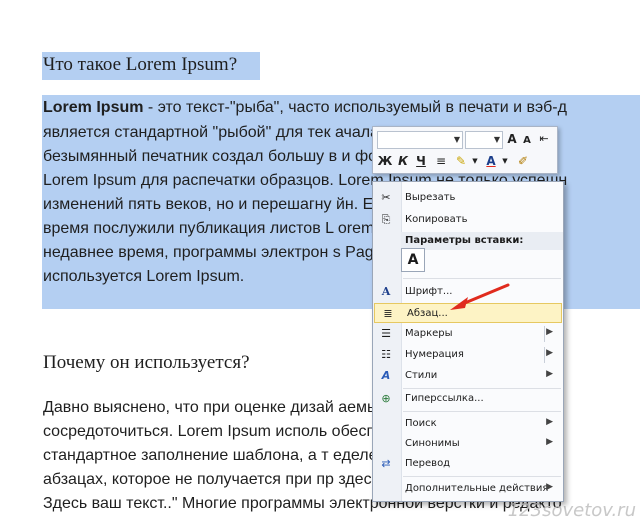 Image resolution: width=640 pixels, height=523 pixels. What do you see at coordinates (429, 333) in the screenshot?
I see `menu-item-label: Маркеры` at bounding box center [429, 333].